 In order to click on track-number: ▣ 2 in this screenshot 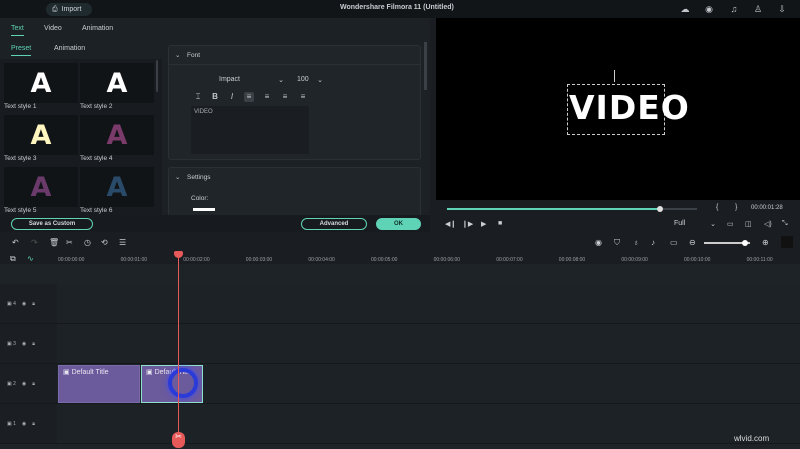, I will do `click(11, 383)`.